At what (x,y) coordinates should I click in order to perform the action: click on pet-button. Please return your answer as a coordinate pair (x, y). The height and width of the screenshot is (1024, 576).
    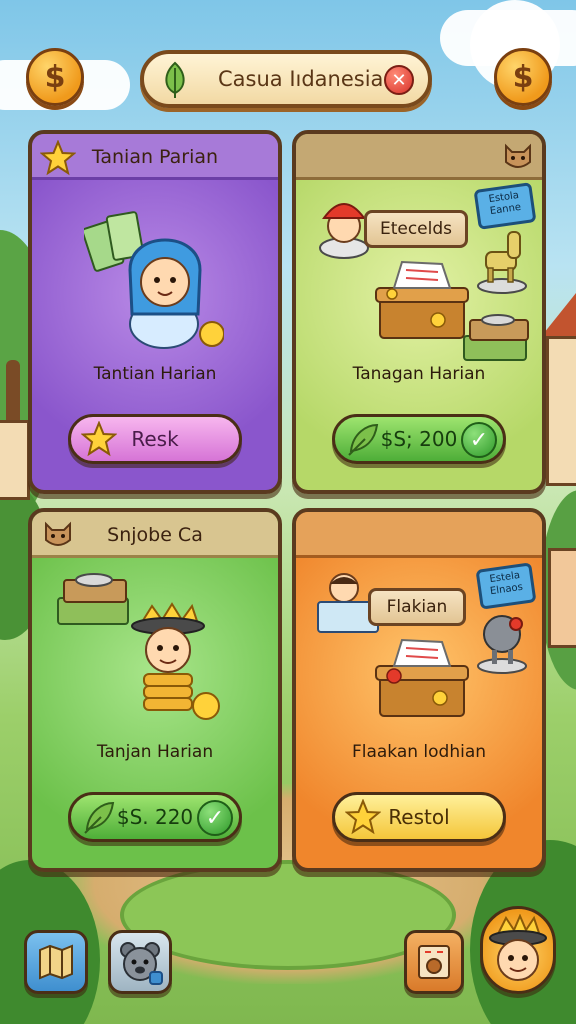
    Looking at the image, I should click on (140, 962).